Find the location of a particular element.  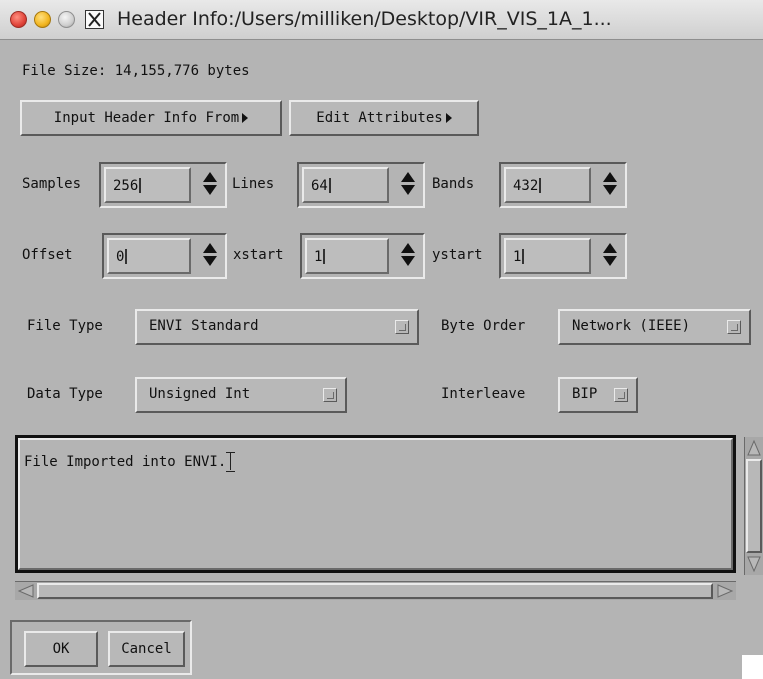

xstart-input: 1 is located at coordinates (347, 256).